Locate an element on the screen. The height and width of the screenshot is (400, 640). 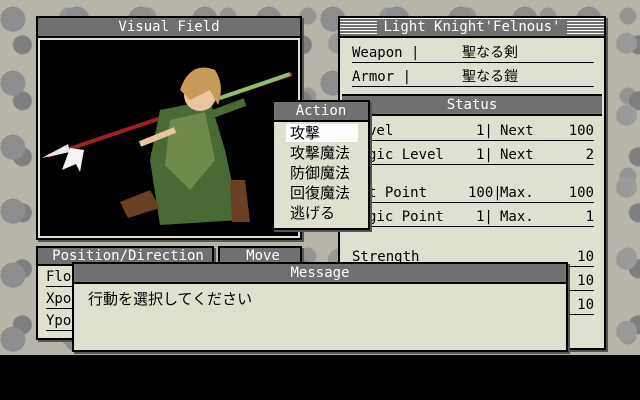
hit-point-max-value: 100 is located at coordinates (581, 193).